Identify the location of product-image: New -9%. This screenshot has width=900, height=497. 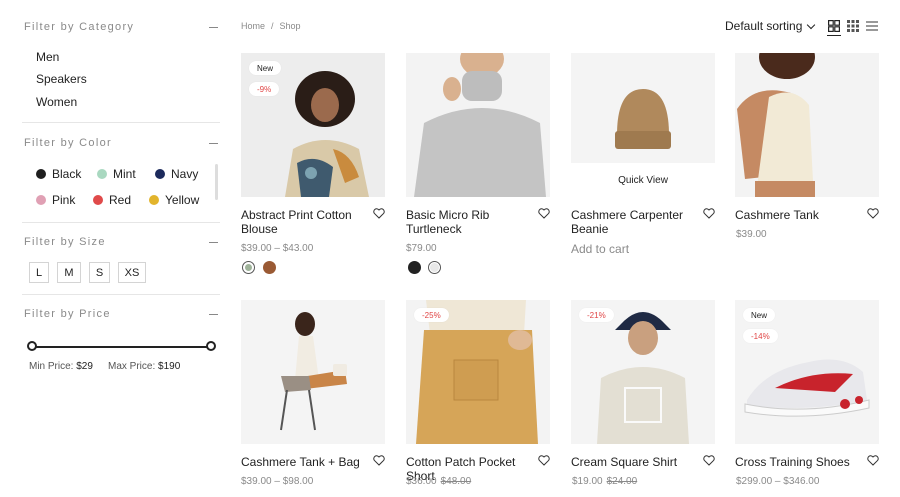
(313, 125).